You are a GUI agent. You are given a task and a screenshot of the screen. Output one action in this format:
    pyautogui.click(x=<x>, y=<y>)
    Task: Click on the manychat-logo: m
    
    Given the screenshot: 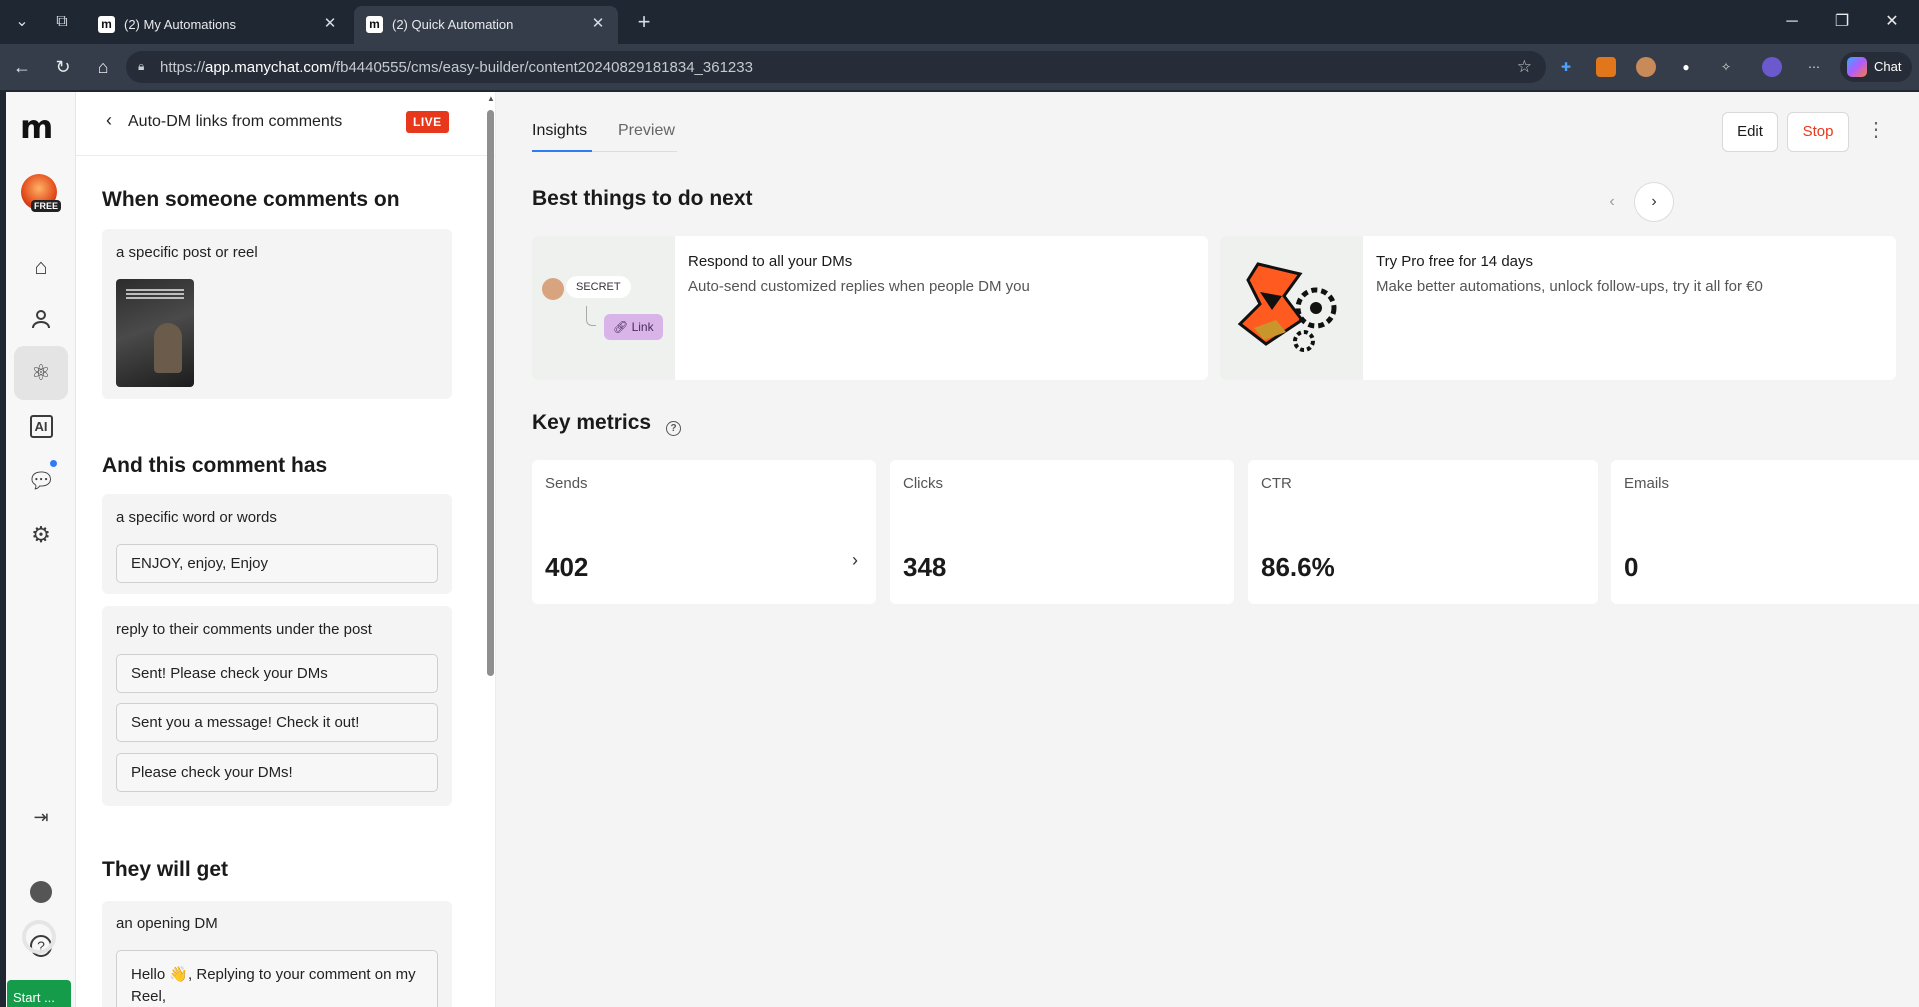 What is the action you would take?
    pyautogui.click(x=36, y=127)
    